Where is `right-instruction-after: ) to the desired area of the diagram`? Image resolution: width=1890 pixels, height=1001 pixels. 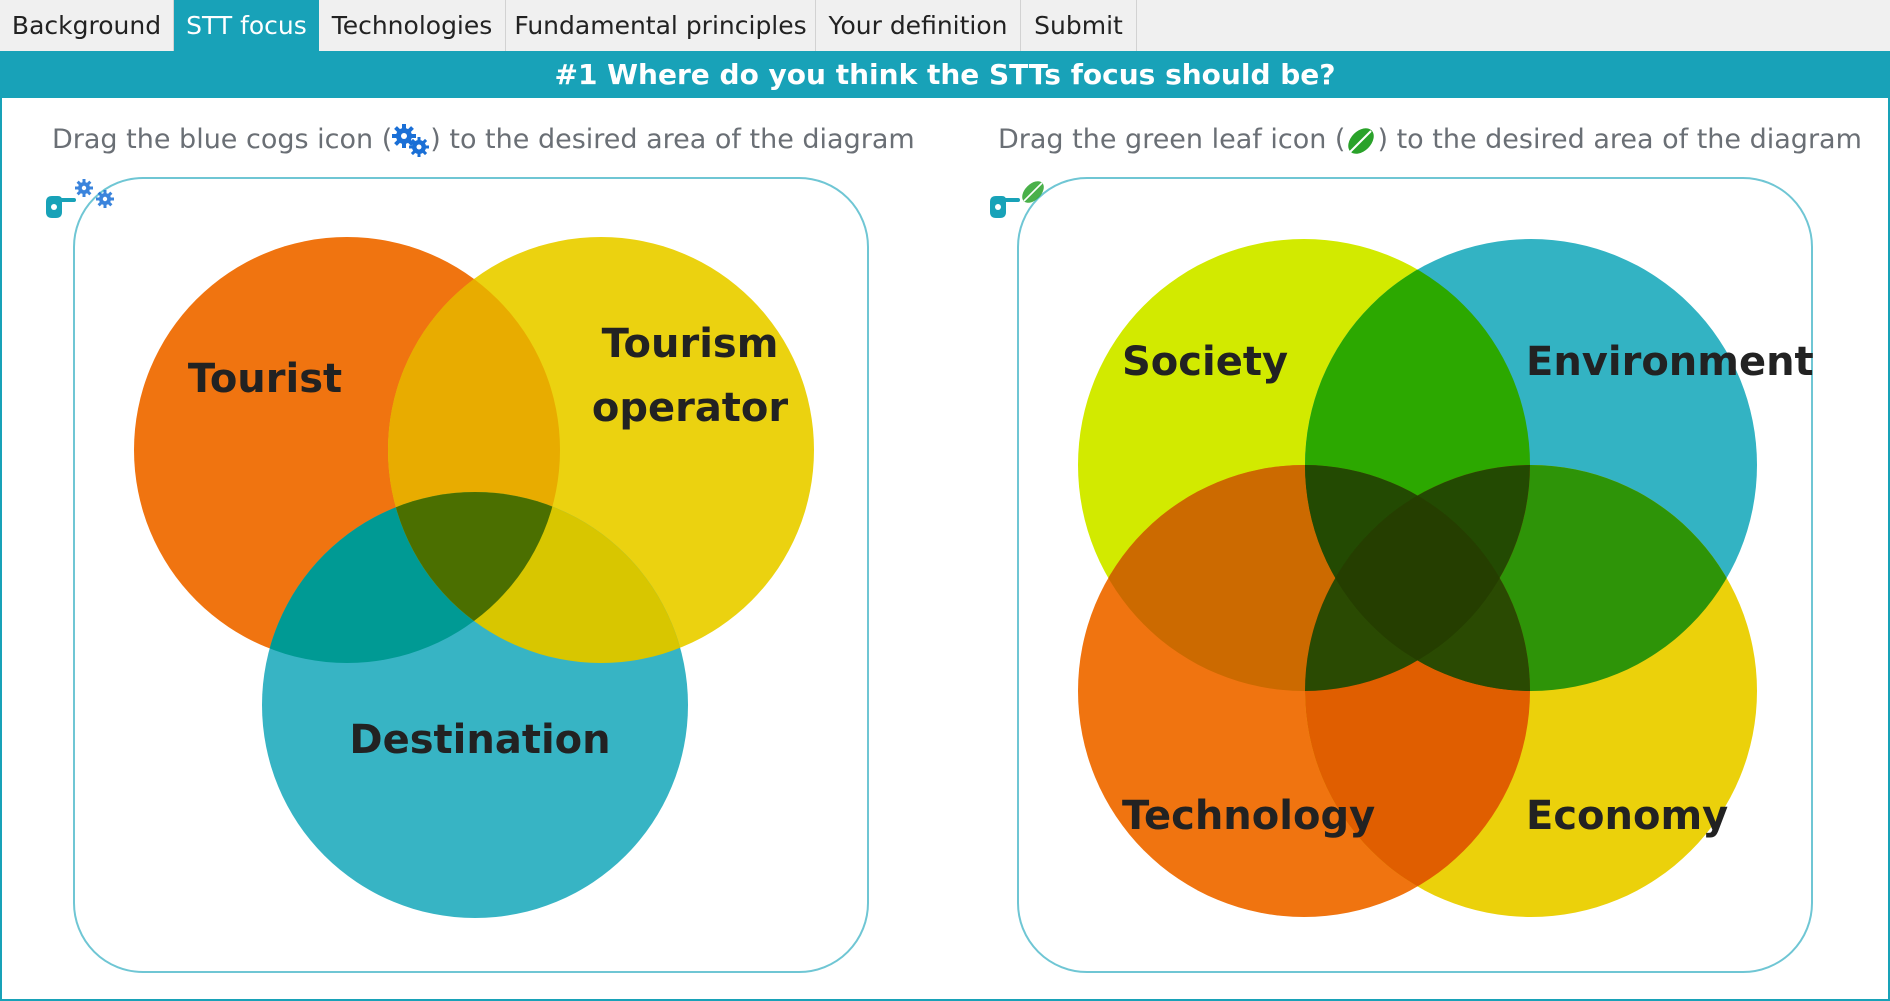
right-instruction-after: ) to the desired area of the diagram is located at coordinates (1619, 139).